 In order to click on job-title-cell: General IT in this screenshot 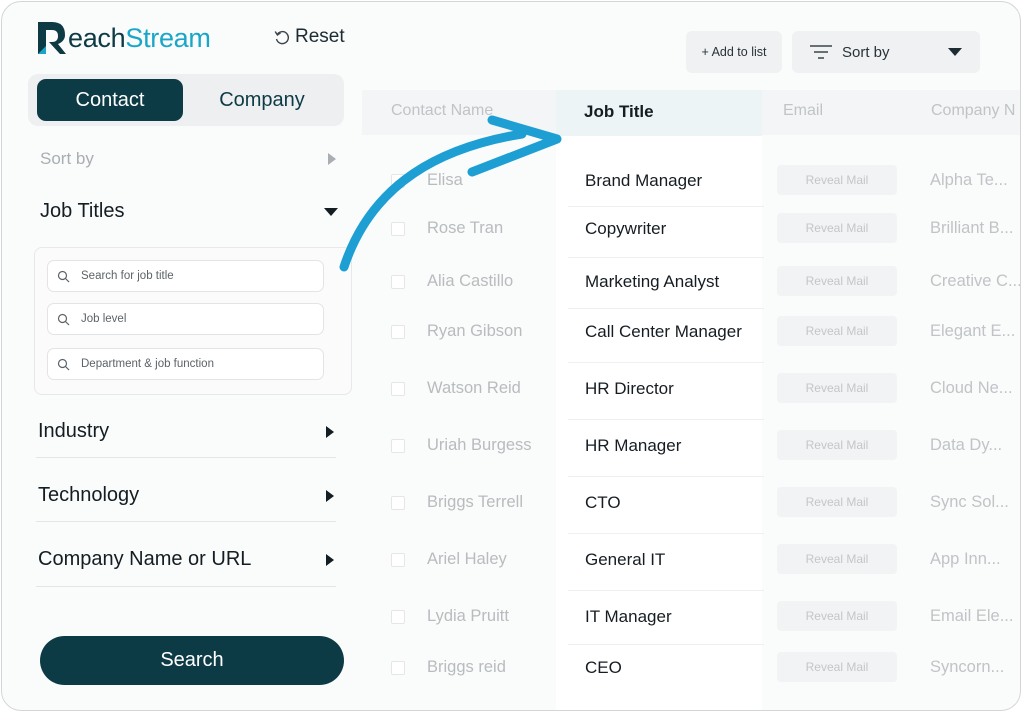, I will do `click(625, 559)`.